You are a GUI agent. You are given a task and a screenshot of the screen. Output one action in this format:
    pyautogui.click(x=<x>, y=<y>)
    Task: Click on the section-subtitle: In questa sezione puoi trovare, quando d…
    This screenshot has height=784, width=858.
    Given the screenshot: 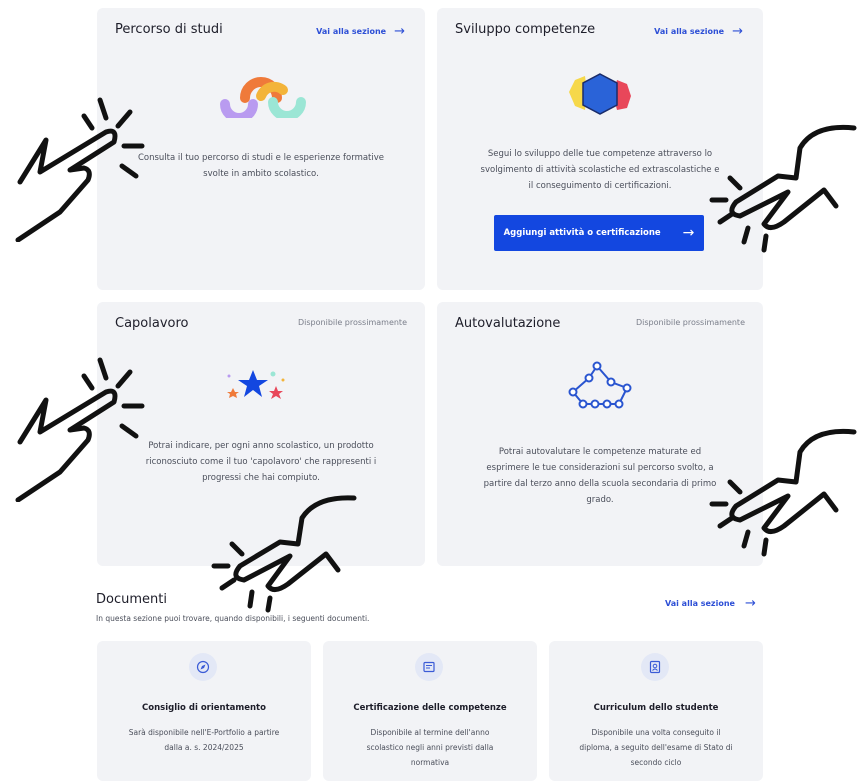 What is the action you would take?
    pyautogui.click(x=233, y=618)
    